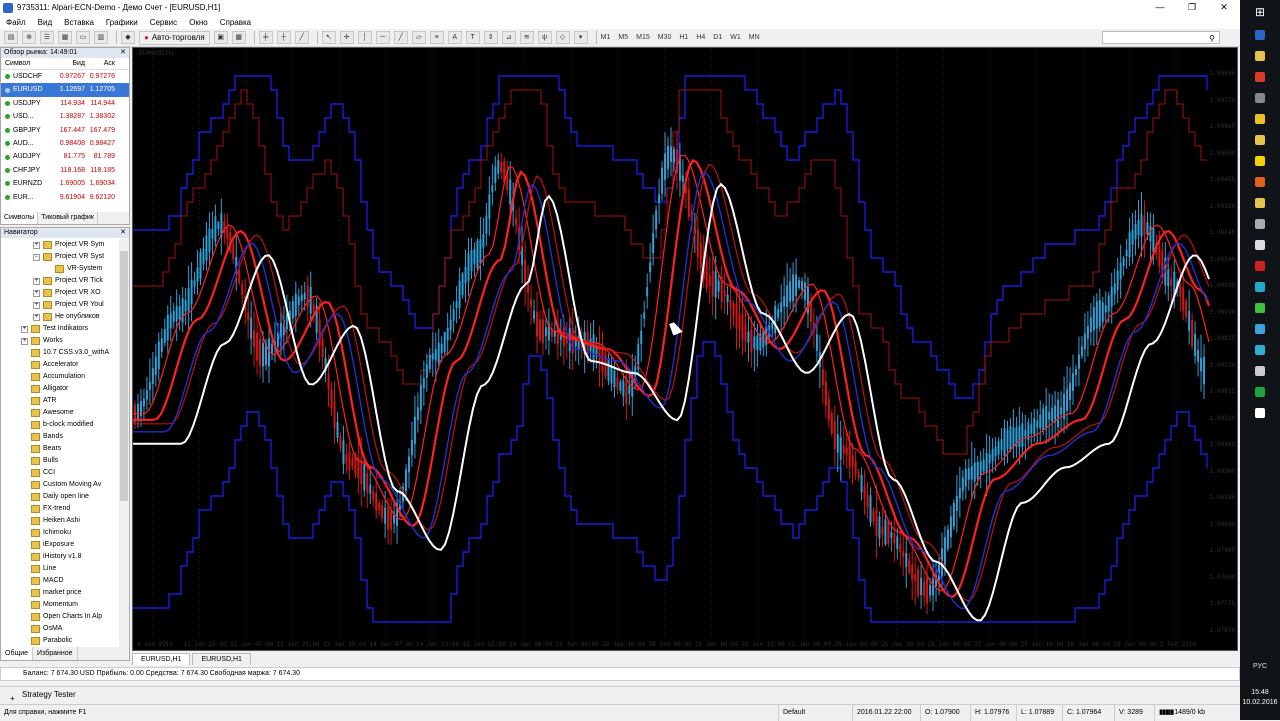 This screenshot has width=1280, height=721. Describe the element at coordinates (60, 617) in the screenshot. I see `navigator-item: Open Charts In Alp` at that location.